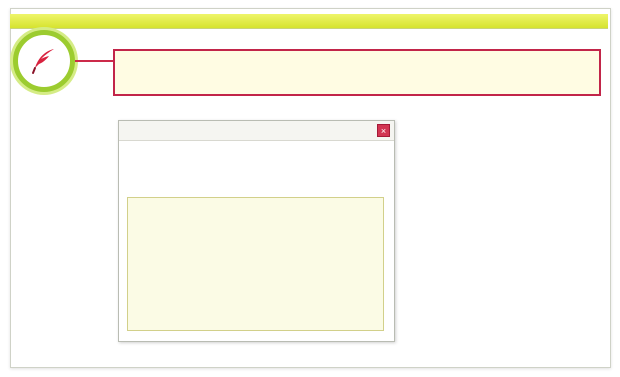 Image resolution: width=620 pixels, height=377 pixels. What do you see at coordinates (255, 264) in the screenshot?
I see `feedback-textarea` at bounding box center [255, 264].